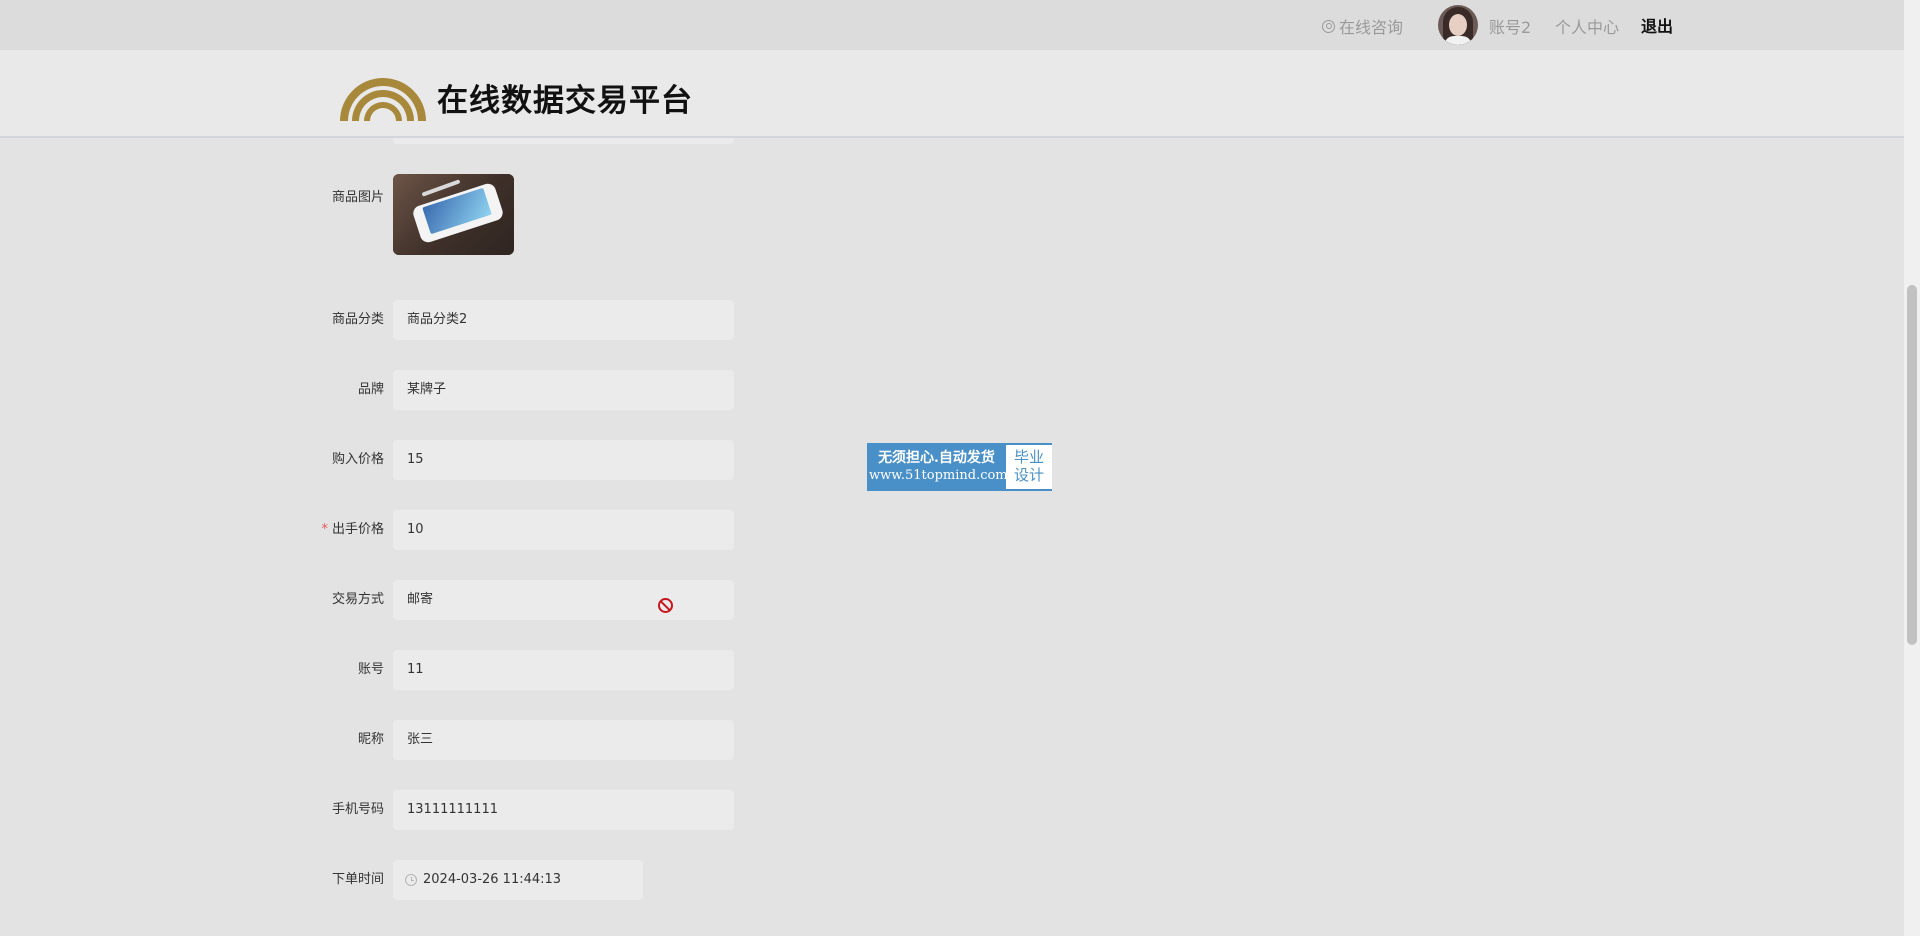 The image size is (1920, 936). What do you see at coordinates (420, 739) in the screenshot?
I see `nickname-value: 张三` at bounding box center [420, 739].